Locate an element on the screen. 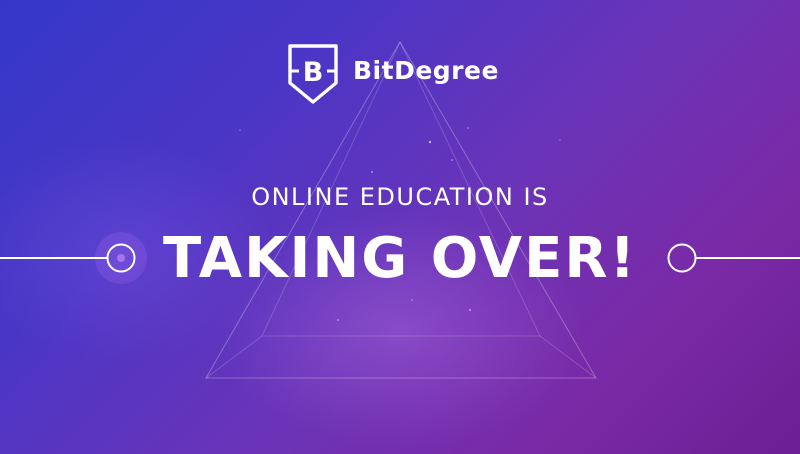 The width and height of the screenshot is (800, 454). brand-logo: B BitDegree is located at coordinates (393, 74).